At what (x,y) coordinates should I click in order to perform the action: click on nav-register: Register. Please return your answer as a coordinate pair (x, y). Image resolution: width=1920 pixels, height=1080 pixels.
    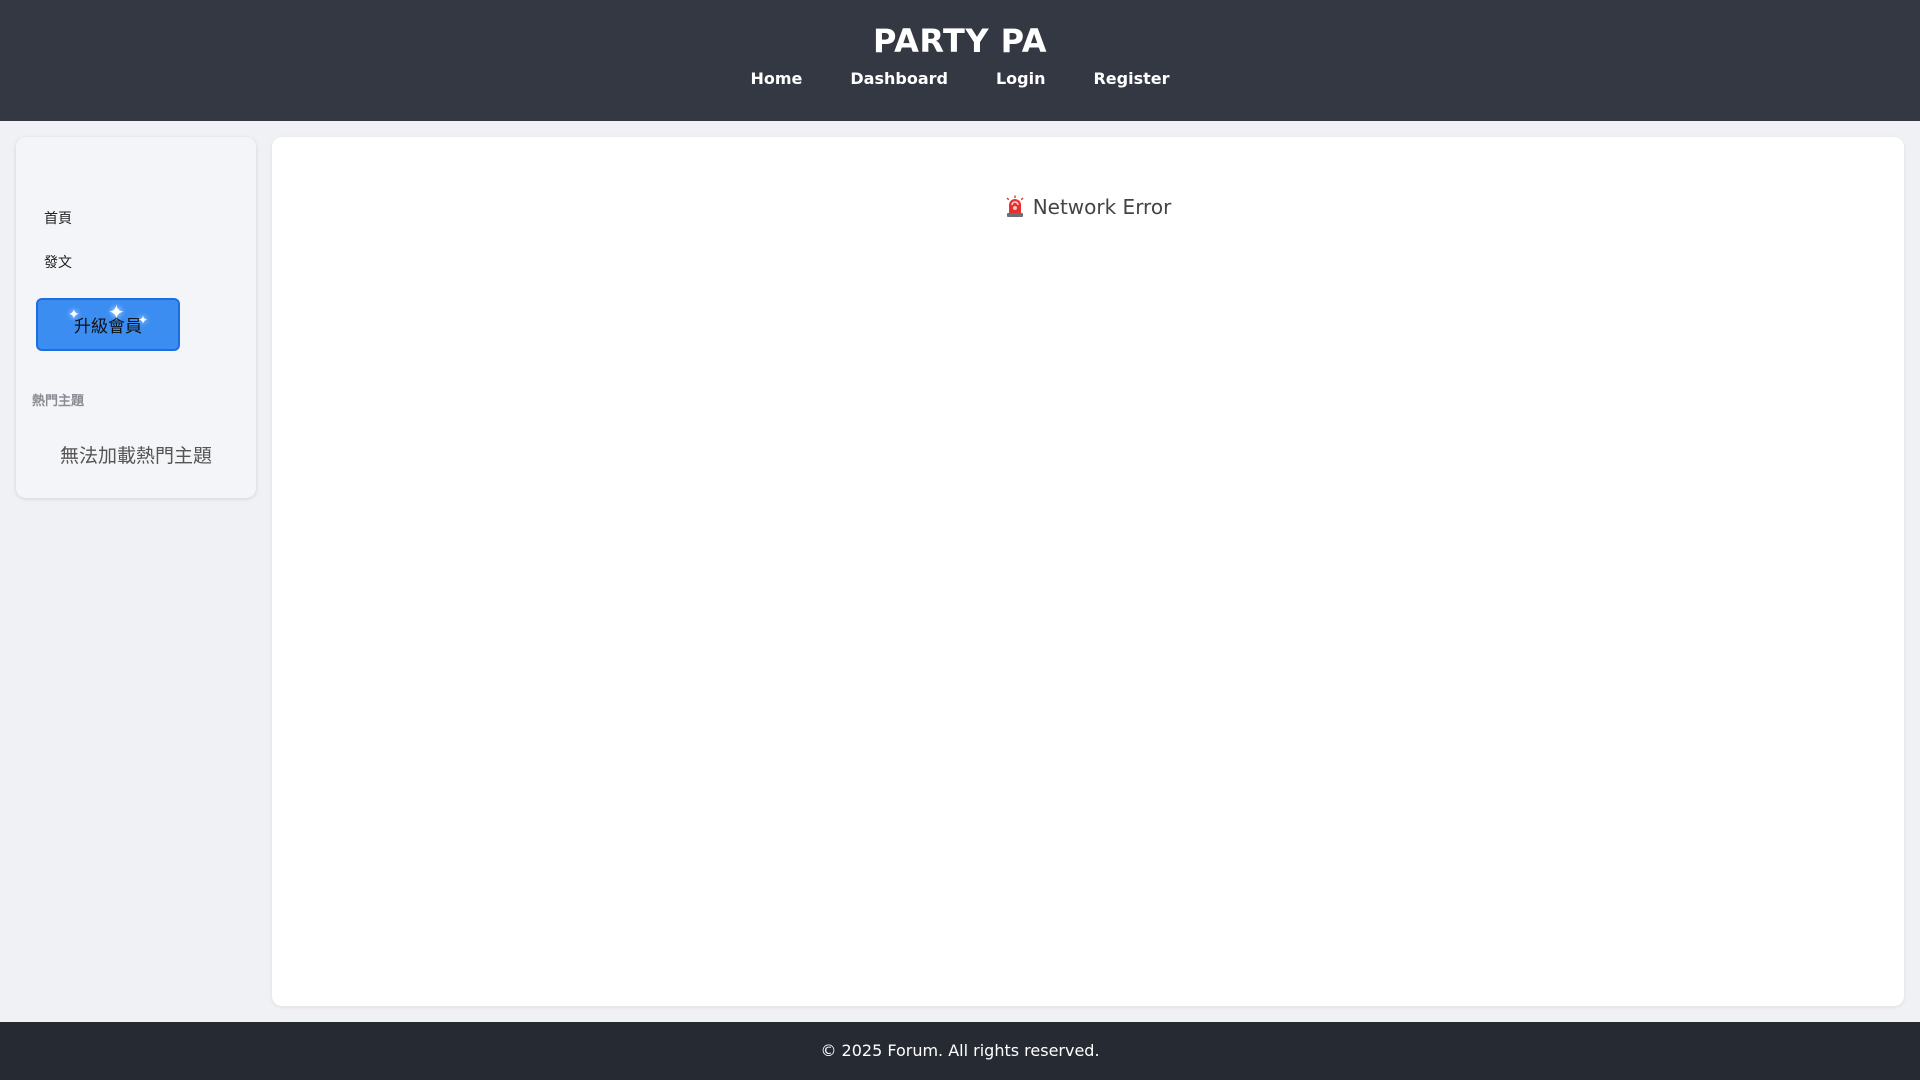
    Looking at the image, I should click on (1131, 79).